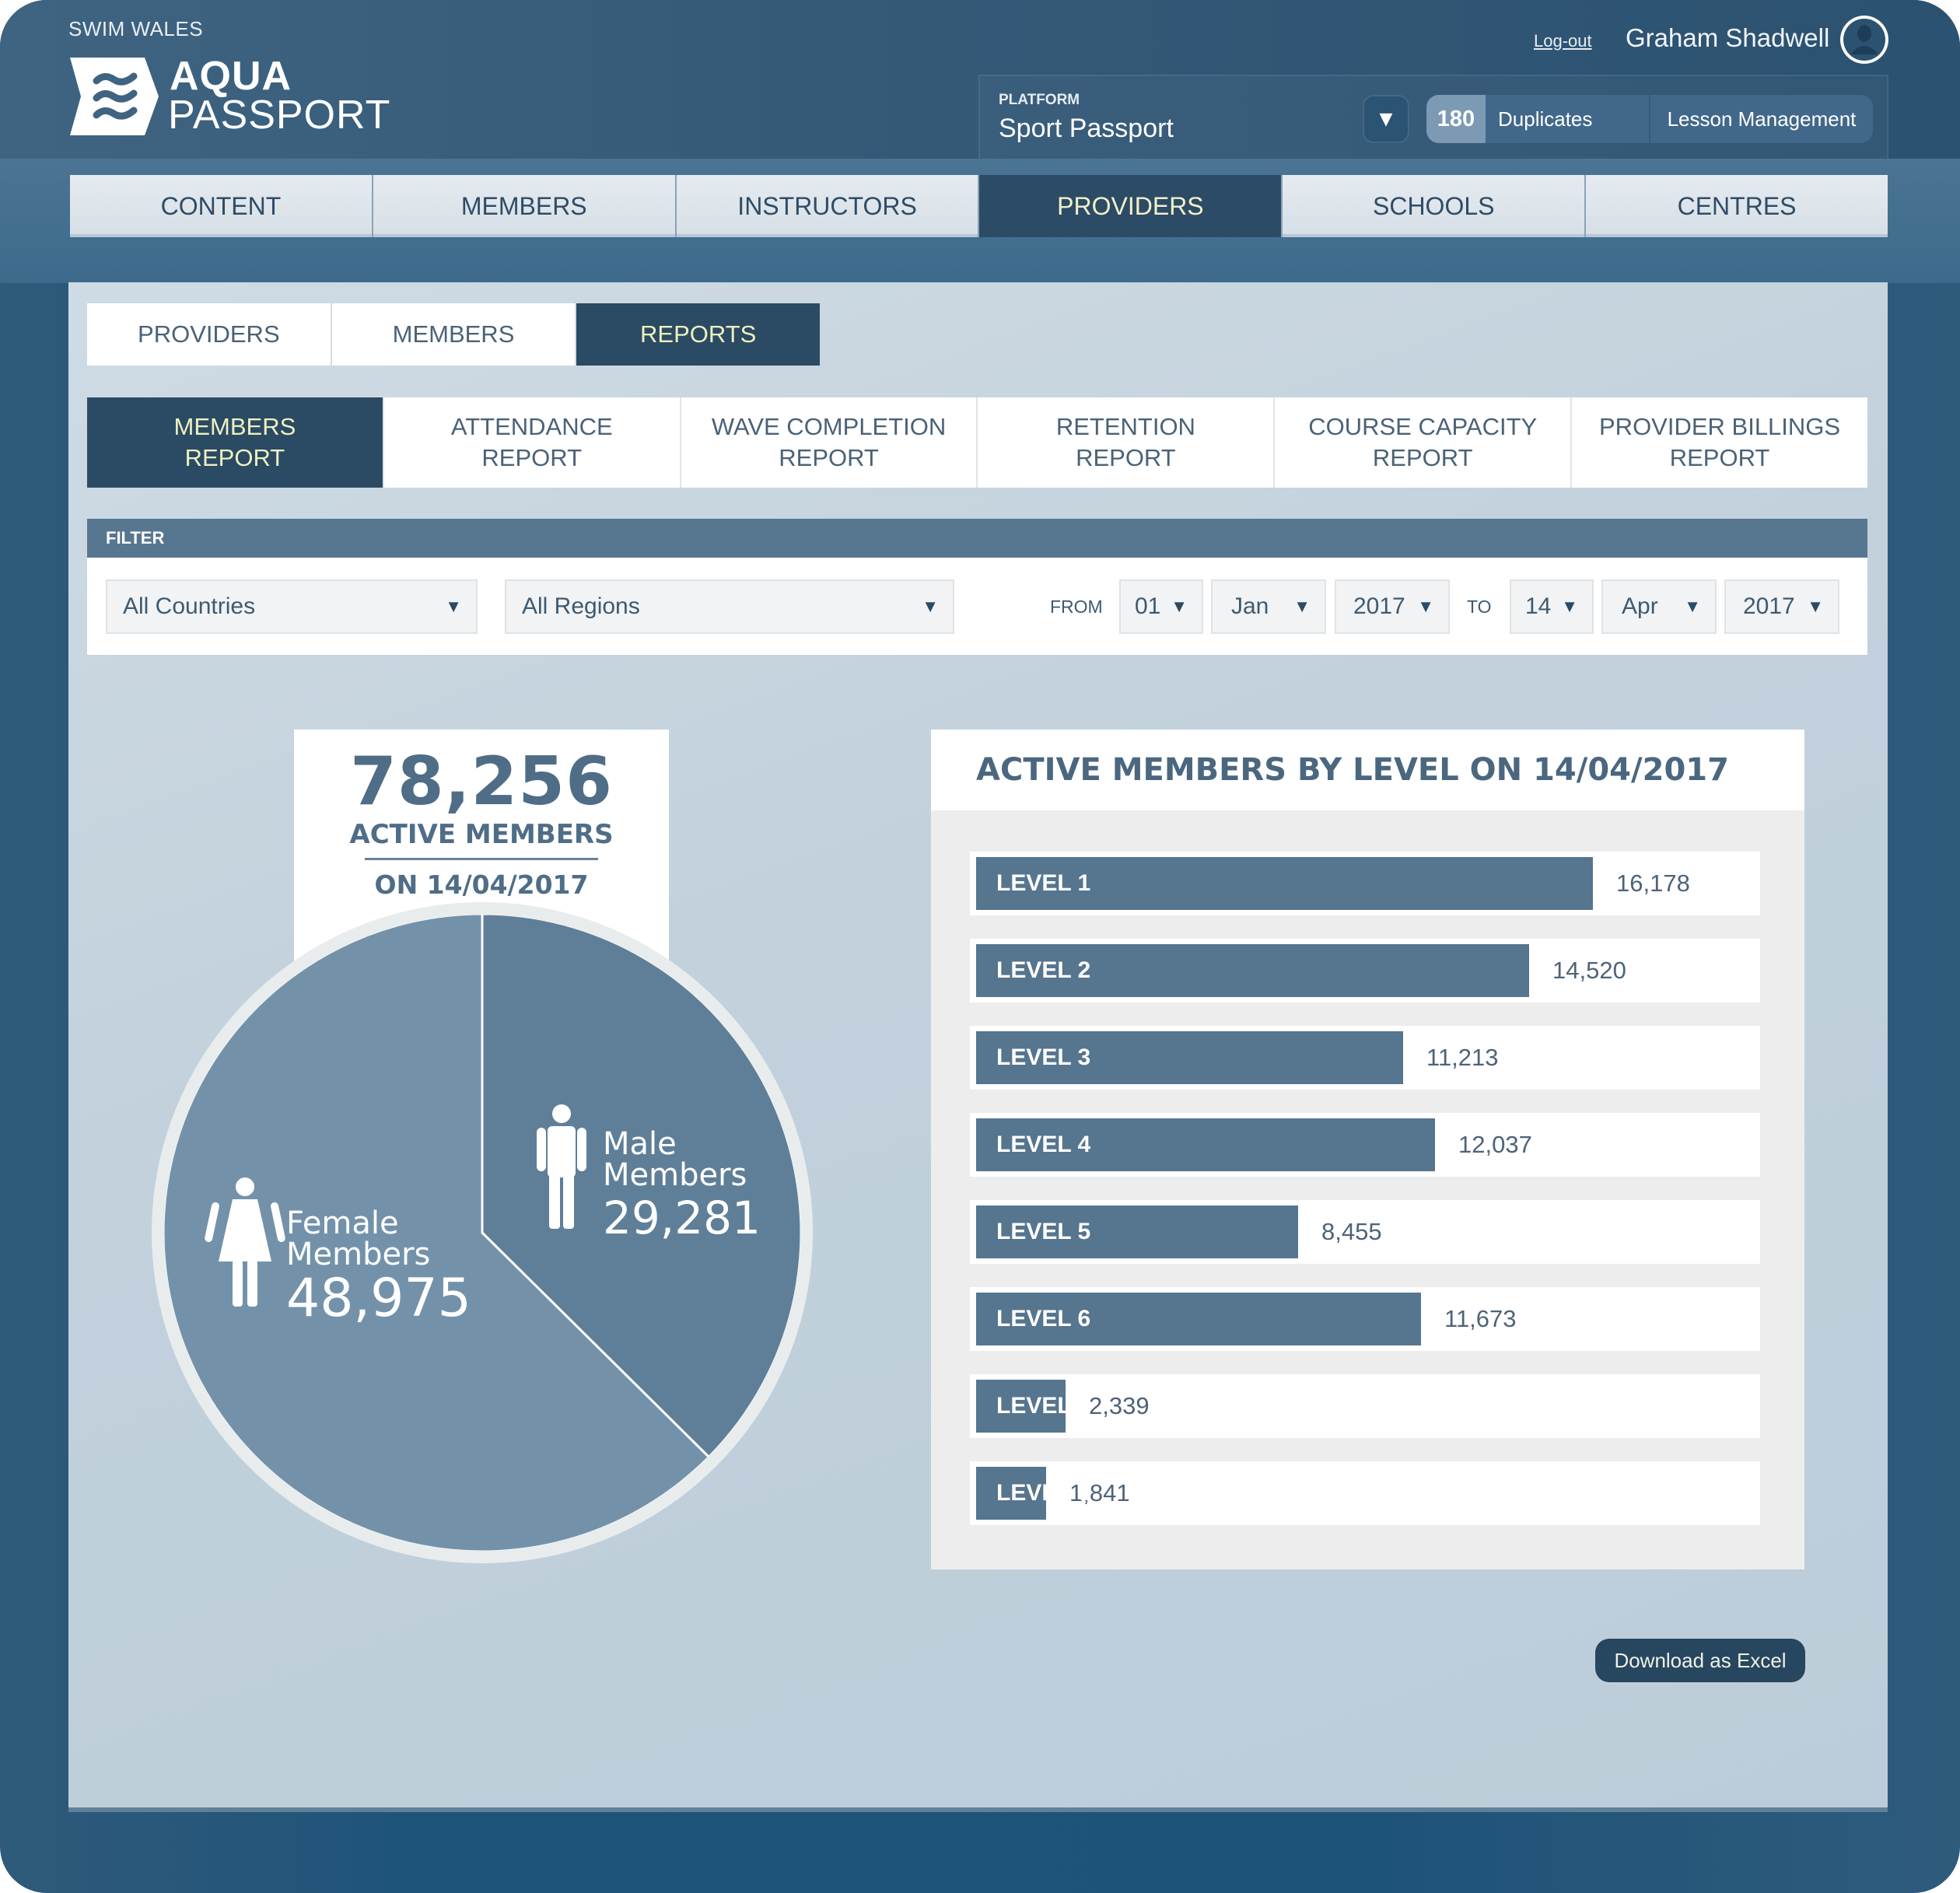 The image size is (1960, 1893). Describe the element at coordinates (1769, 606) in the screenshot. I see `to-year-value: 2017` at that location.